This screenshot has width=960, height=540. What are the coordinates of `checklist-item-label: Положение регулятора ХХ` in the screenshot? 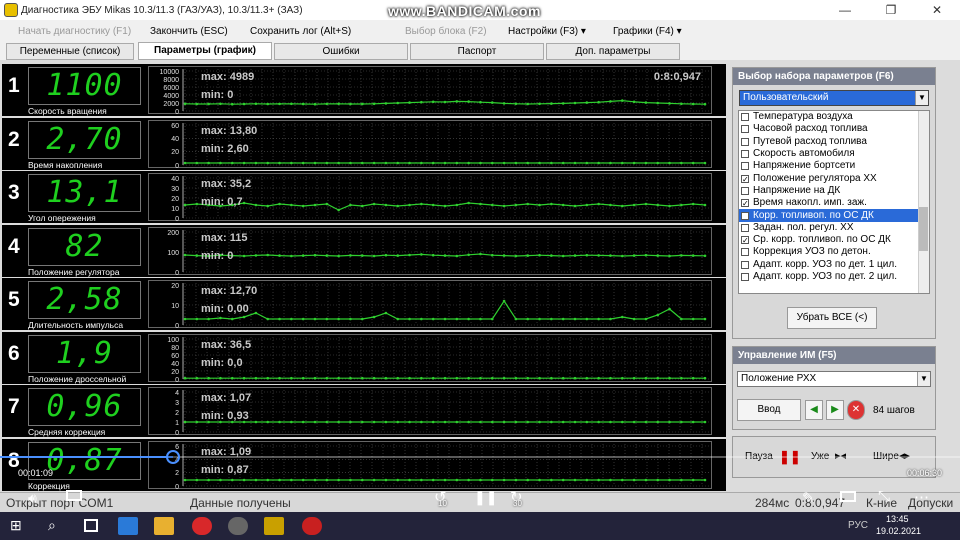 It's located at (815, 178).